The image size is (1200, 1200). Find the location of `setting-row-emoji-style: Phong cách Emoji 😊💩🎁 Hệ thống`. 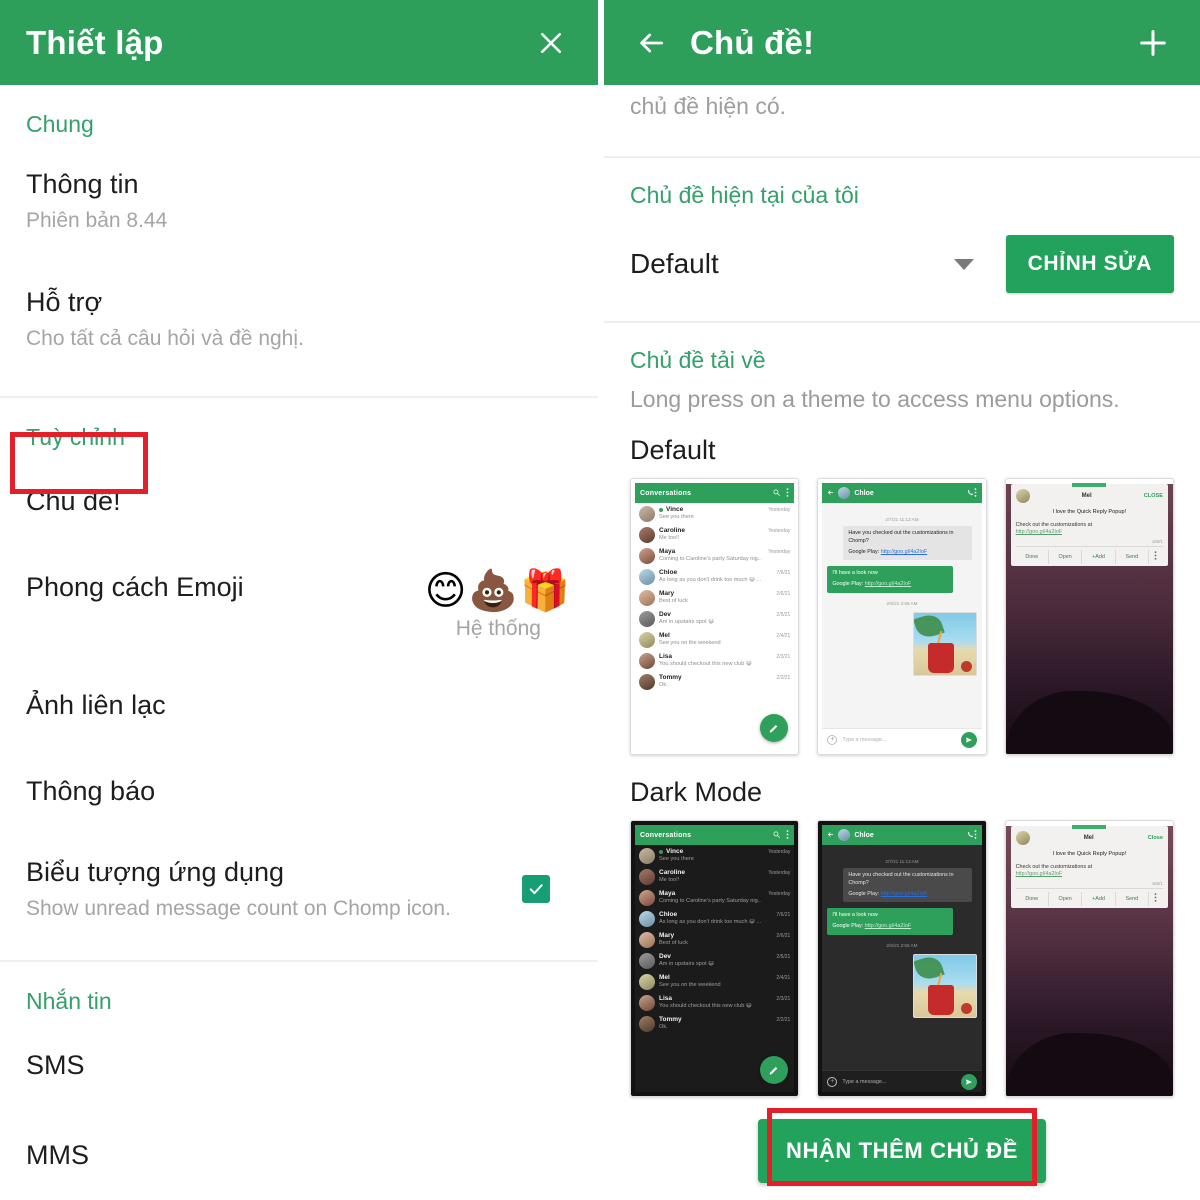

setting-row-emoji-style: Phong cách Emoji 😊💩🎁 Hệ thống is located at coordinates (299, 606).